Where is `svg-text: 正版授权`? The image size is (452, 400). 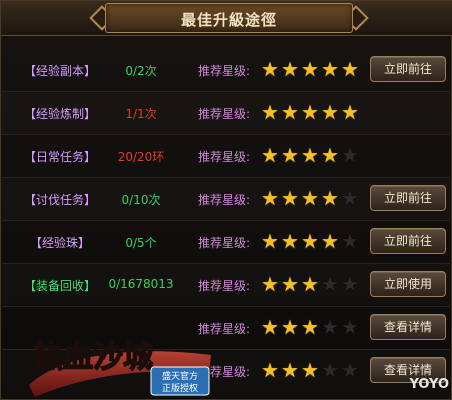 svg-text: 正版授权 is located at coordinates (180, 388).